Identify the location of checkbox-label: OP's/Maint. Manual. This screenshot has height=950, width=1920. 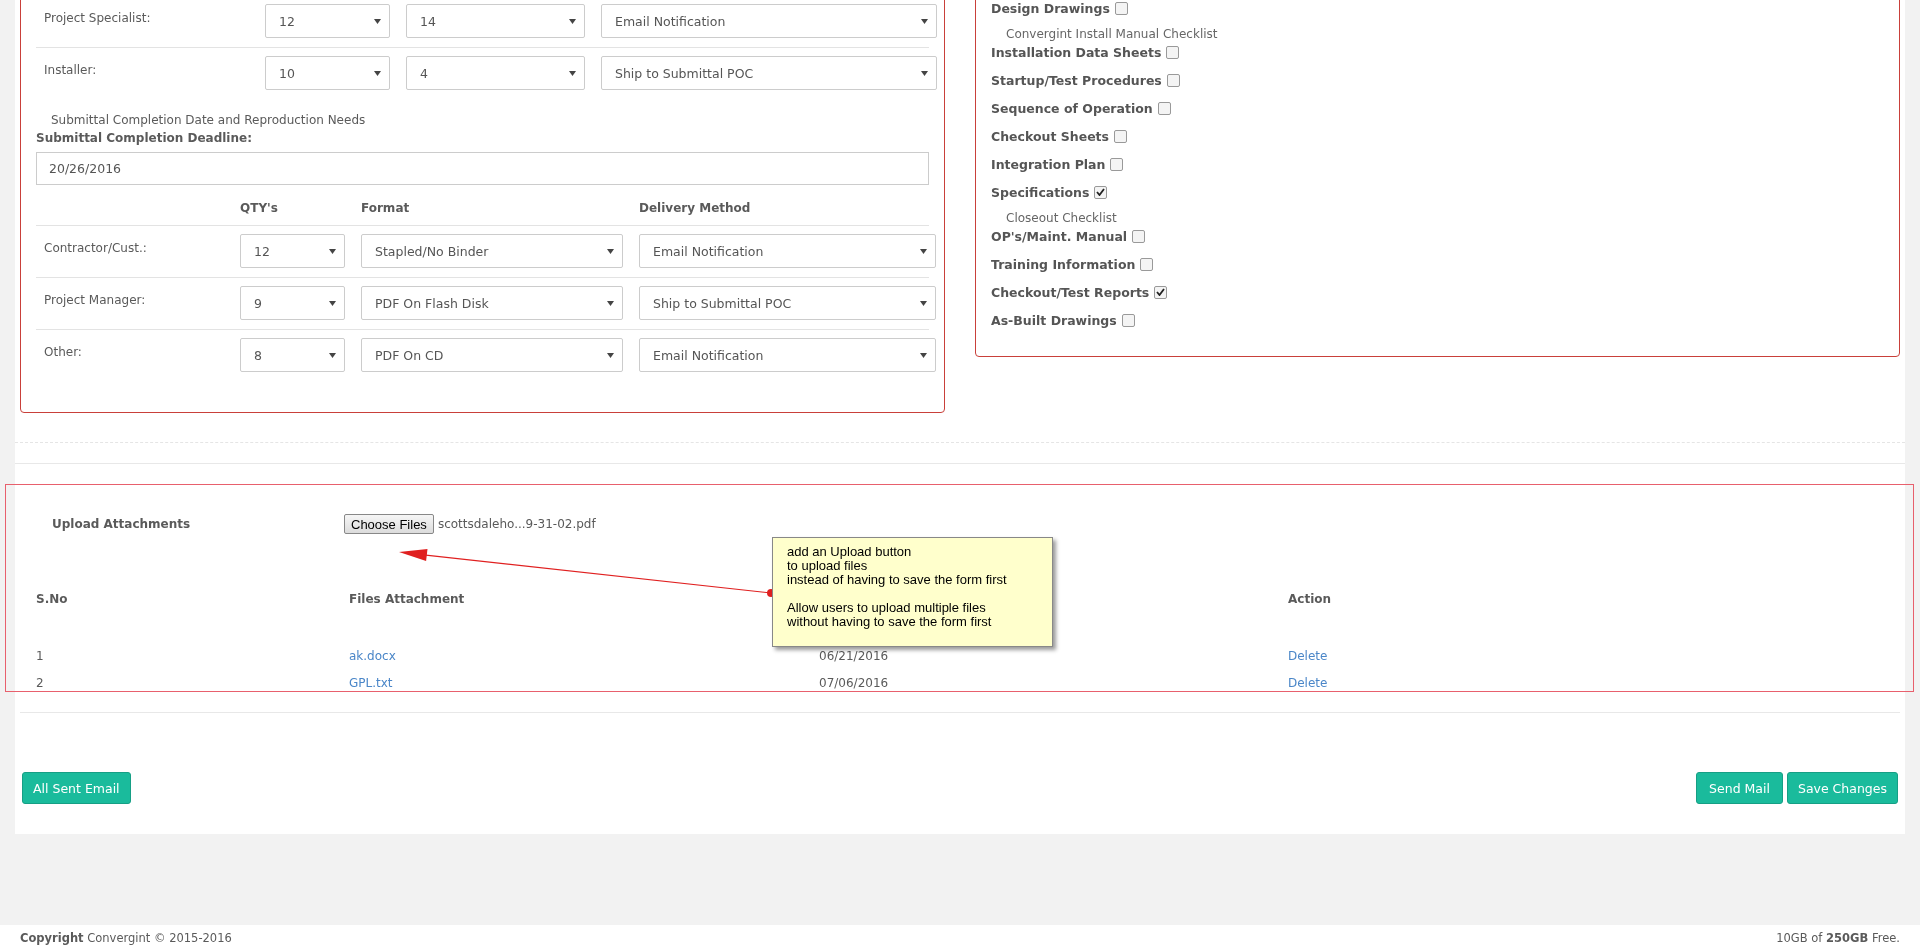
(1059, 236).